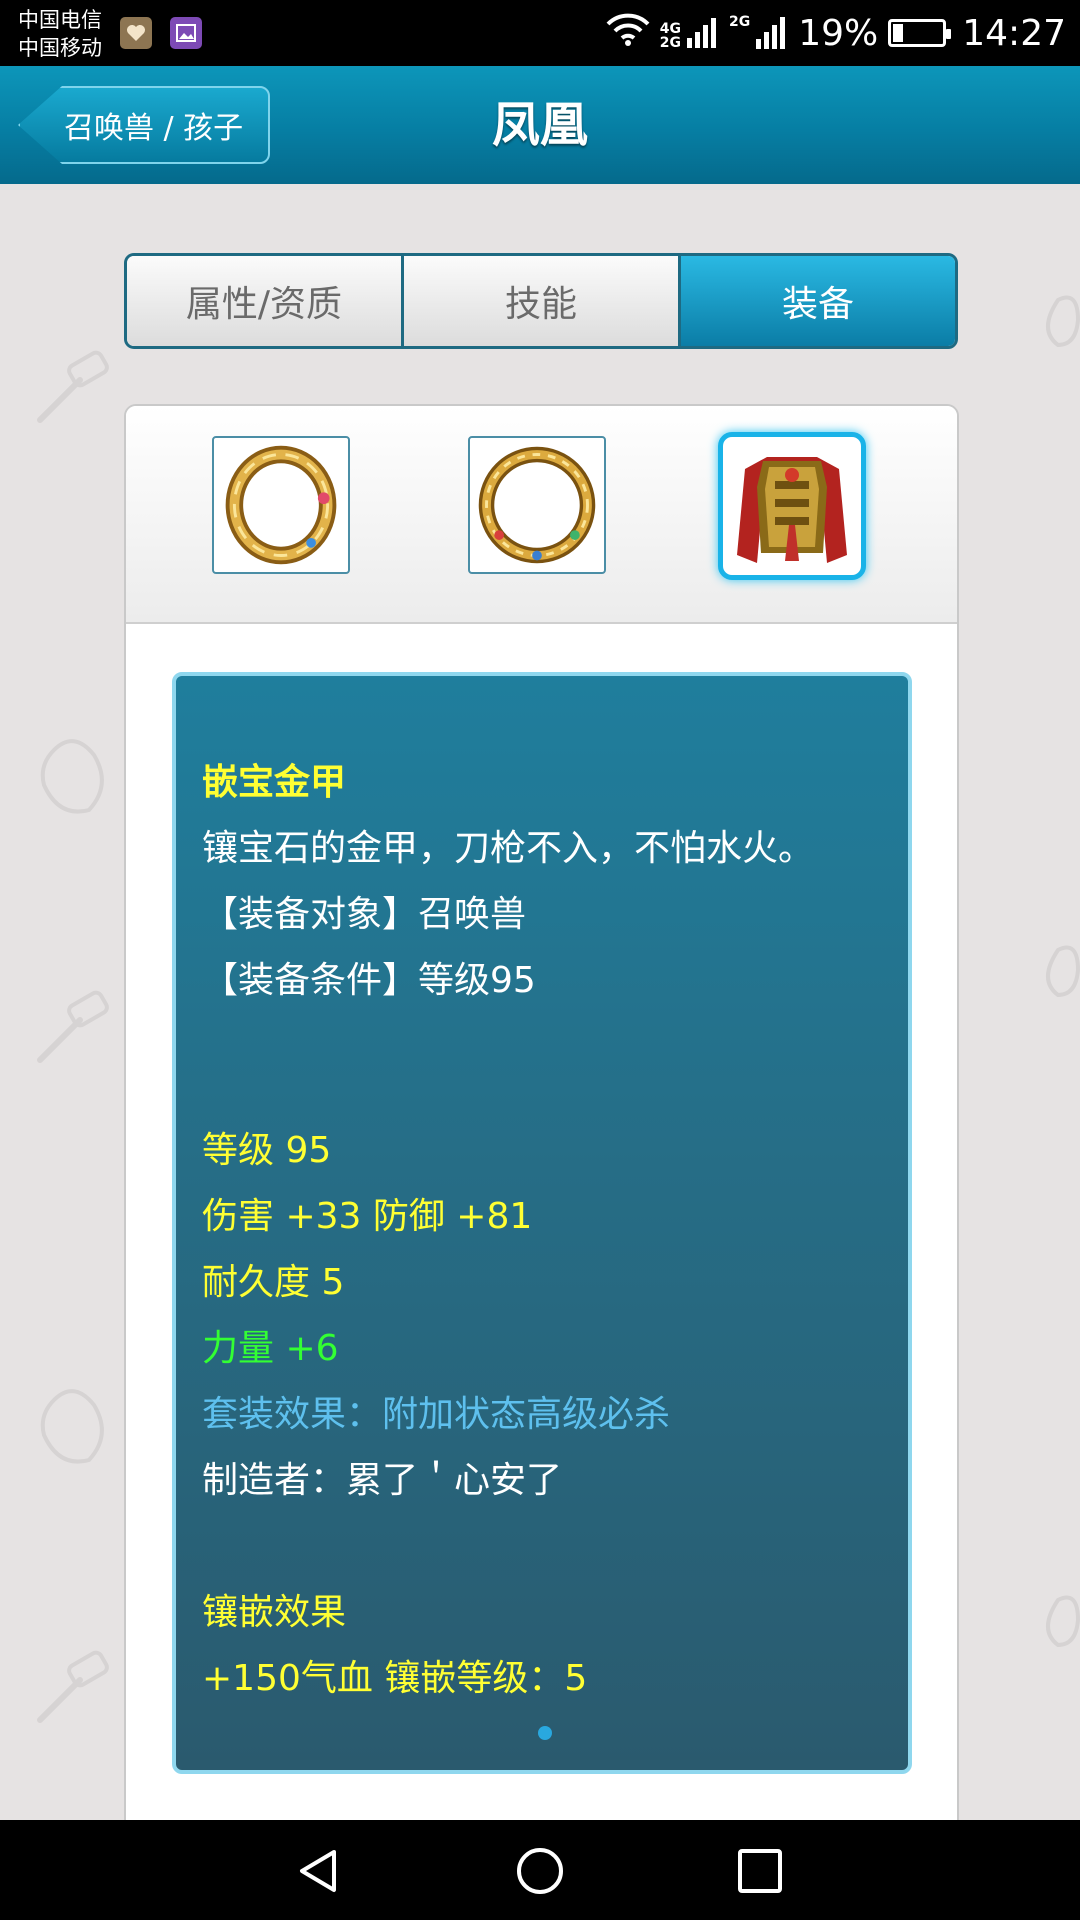  I want to click on item-description: 镶宝石的金甲，刀枪不入，不怕水火。, so click(508, 848).